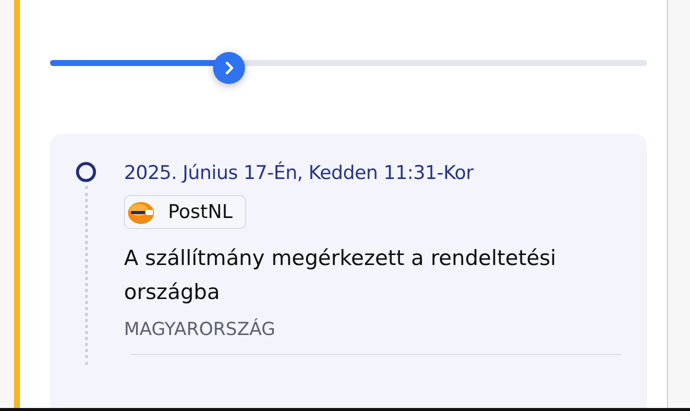 The height and width of the screenshot is (411, 690). I want to click on event-datetime: 2025. Június 17-Én, Kedden 11:31-Kor, so click(299, 173).